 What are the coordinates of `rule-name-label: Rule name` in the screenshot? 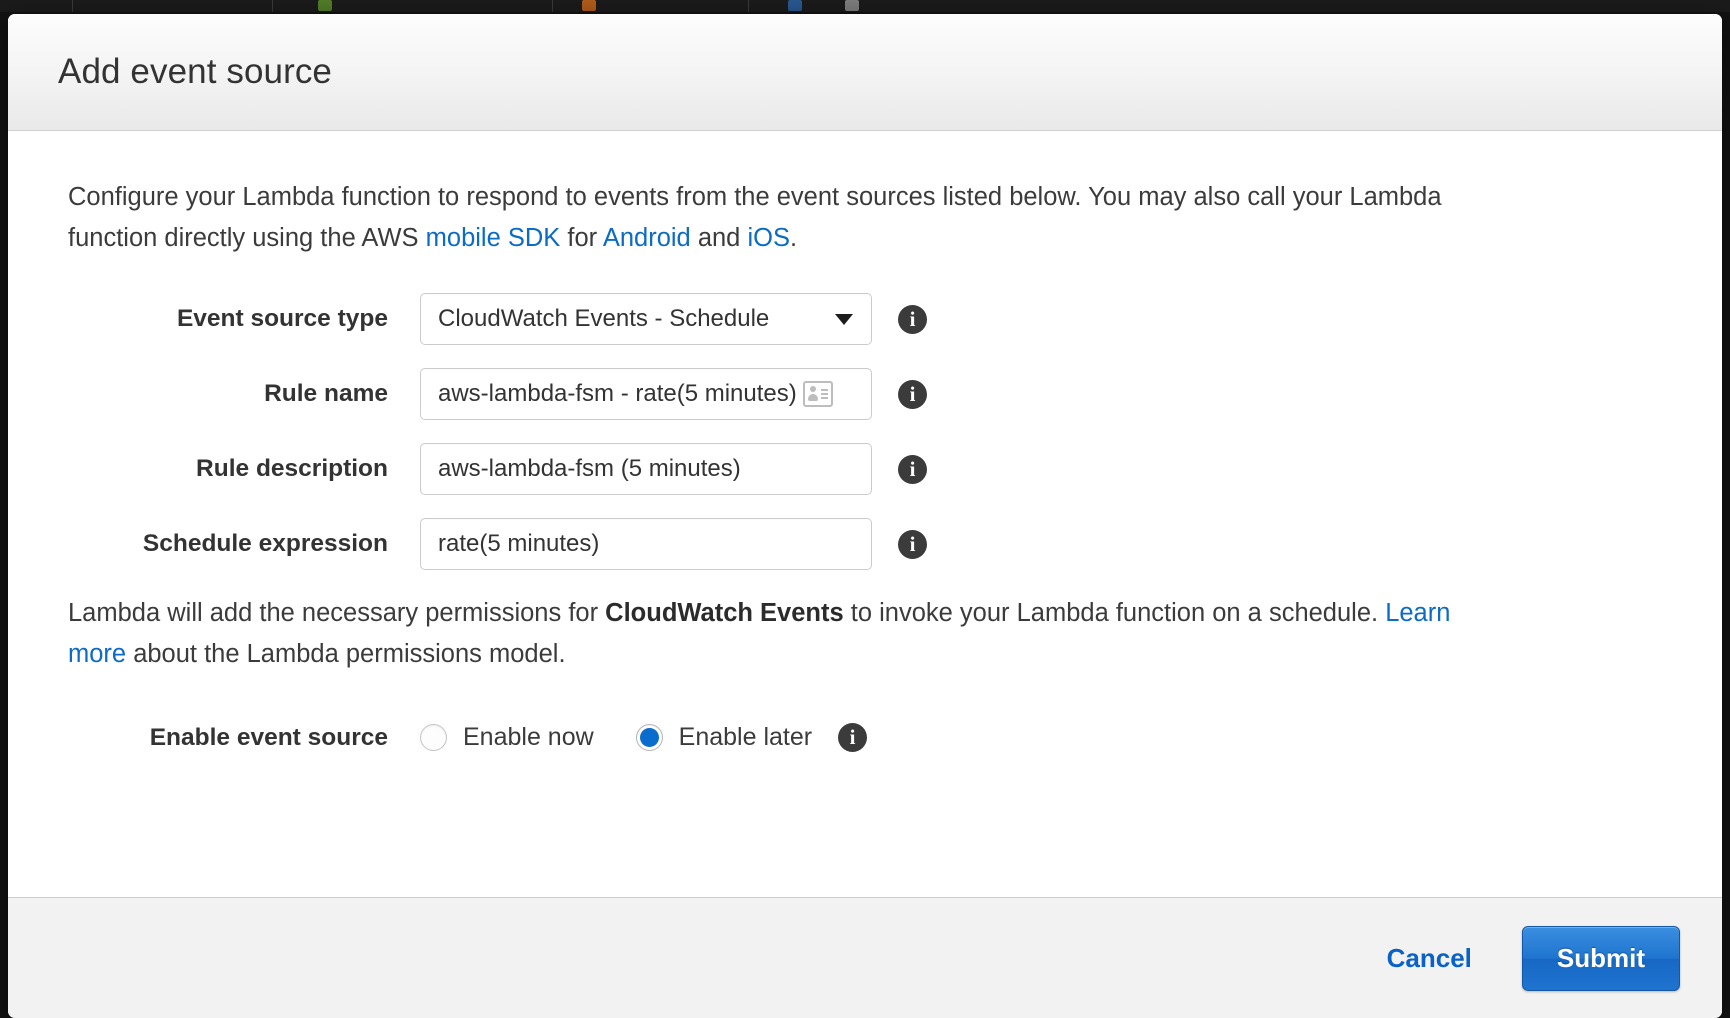 It's located at (326, 394).